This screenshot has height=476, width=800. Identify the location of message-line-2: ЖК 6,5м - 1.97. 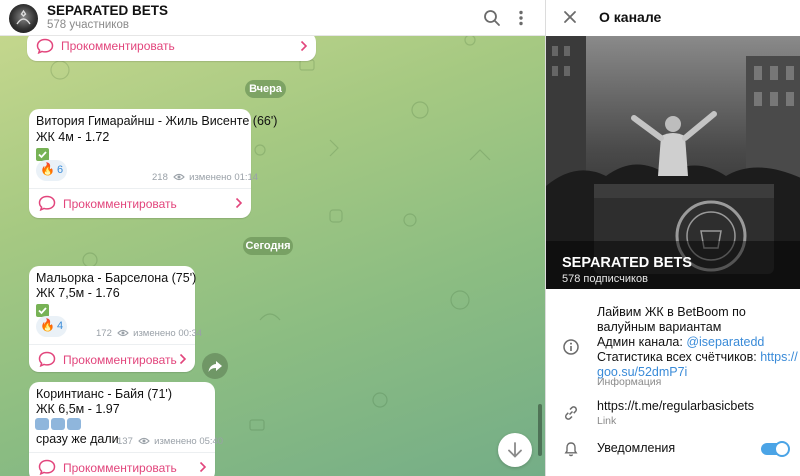
(78, 409).